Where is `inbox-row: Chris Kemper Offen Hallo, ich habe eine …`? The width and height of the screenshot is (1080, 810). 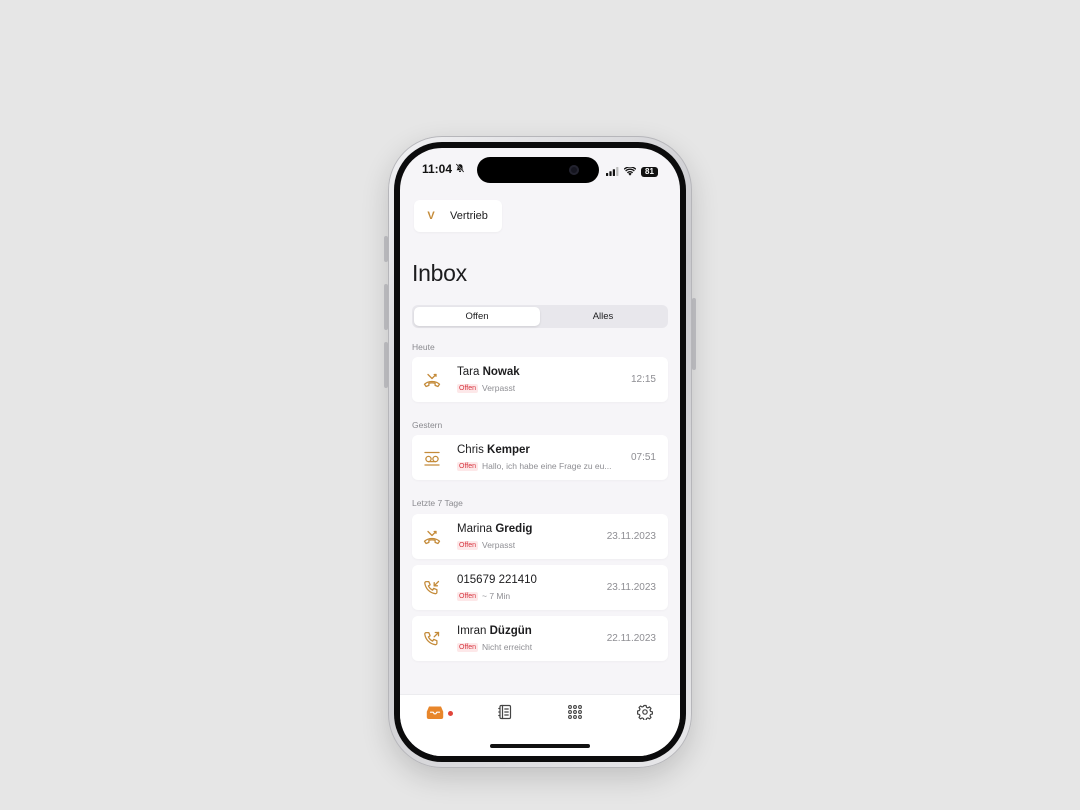 inbox-row: Chris Kemper Offen Hallo, ich habe eine … is located at coordinates (540, 457).